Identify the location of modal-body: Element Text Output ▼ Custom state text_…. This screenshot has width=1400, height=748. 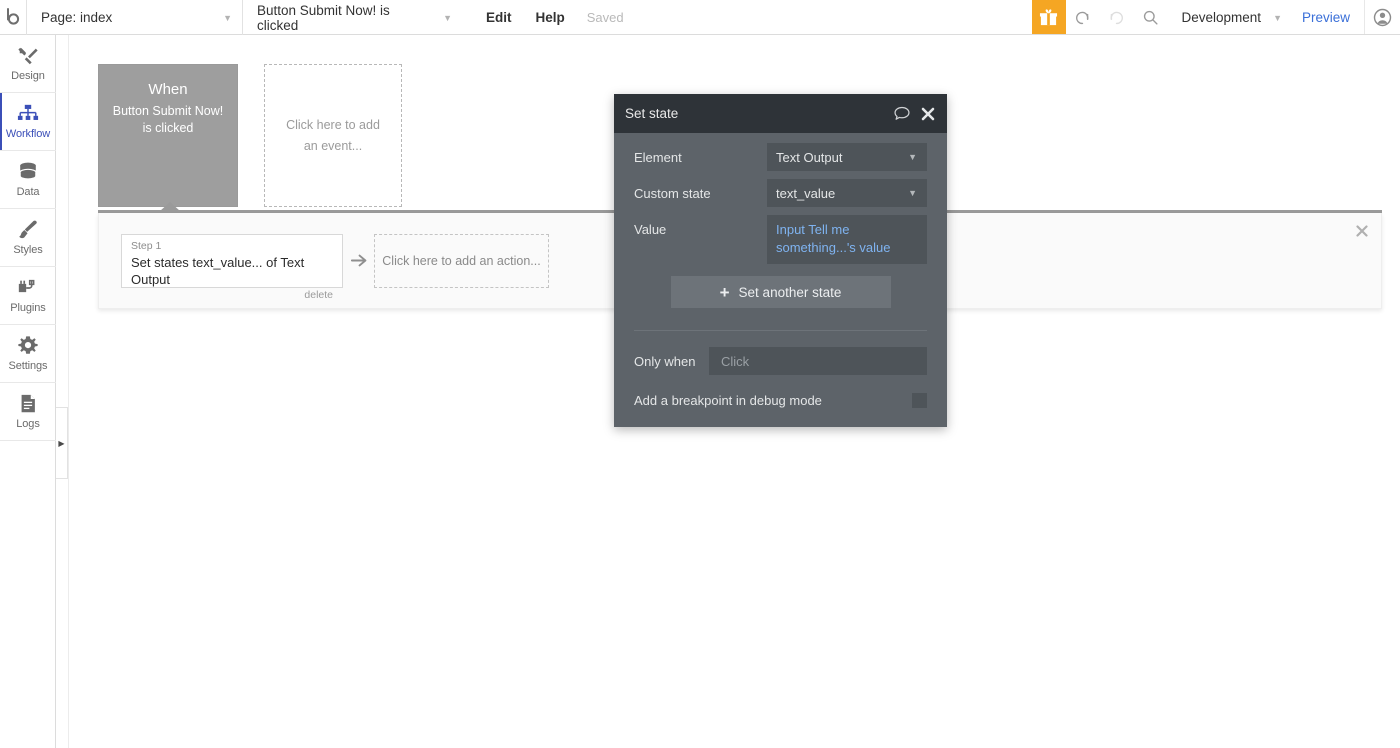
(780, 232).